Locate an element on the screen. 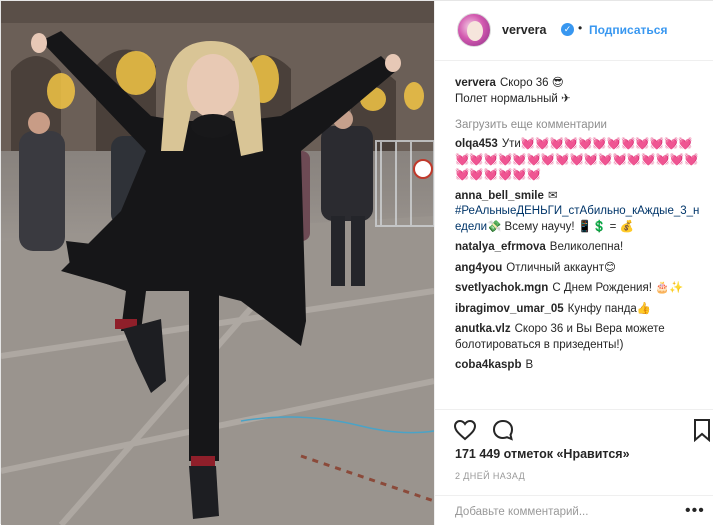 The image size is (713, 525). more-options-icon: ••• is located at coordinates (695, 511).